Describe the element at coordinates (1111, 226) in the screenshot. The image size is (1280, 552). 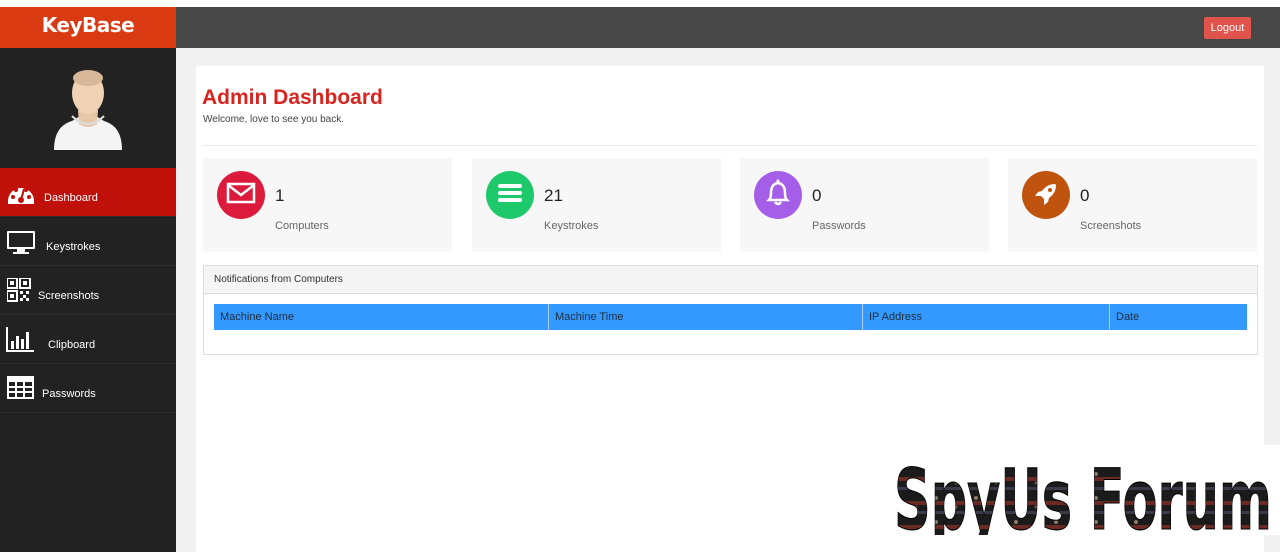
I see `stat-label: Screenshots` at that location.